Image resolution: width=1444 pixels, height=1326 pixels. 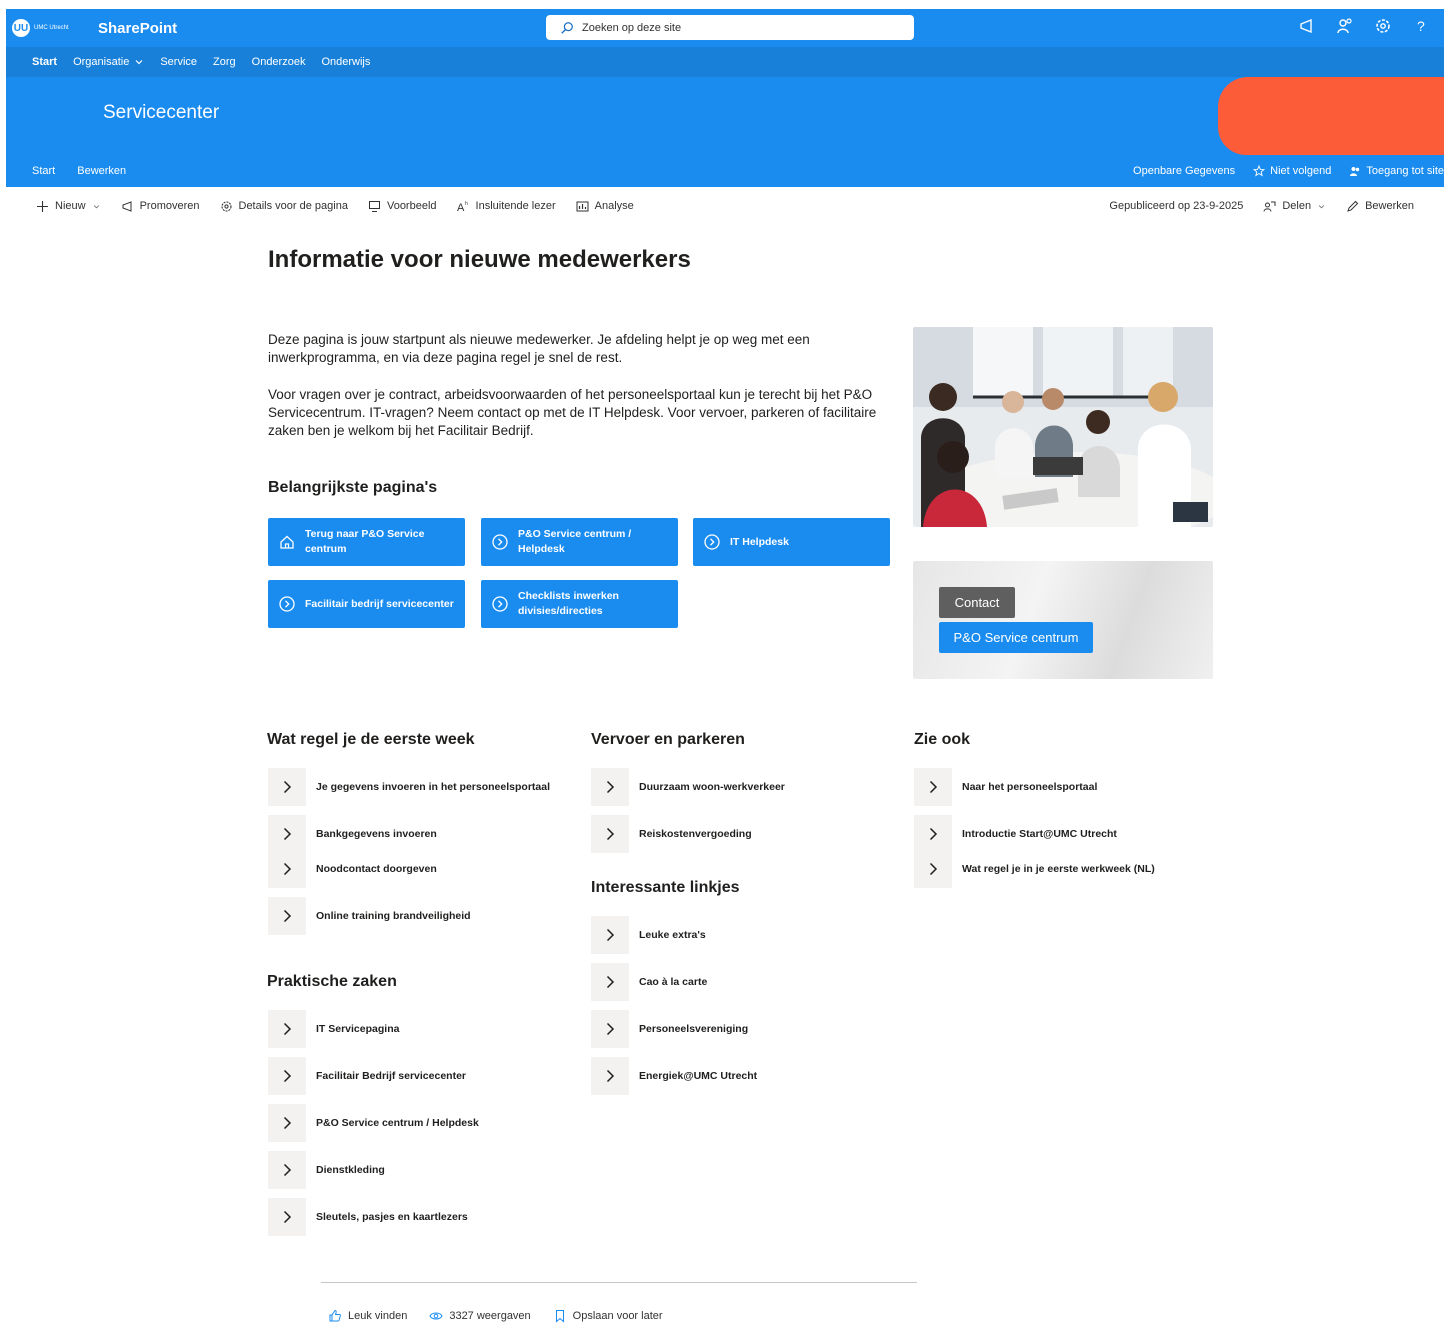 What do you see at coordinates (730, 27) in the screenshot?
I see `search-box: Zoeken op deze site` at bounding box center [730, 27].